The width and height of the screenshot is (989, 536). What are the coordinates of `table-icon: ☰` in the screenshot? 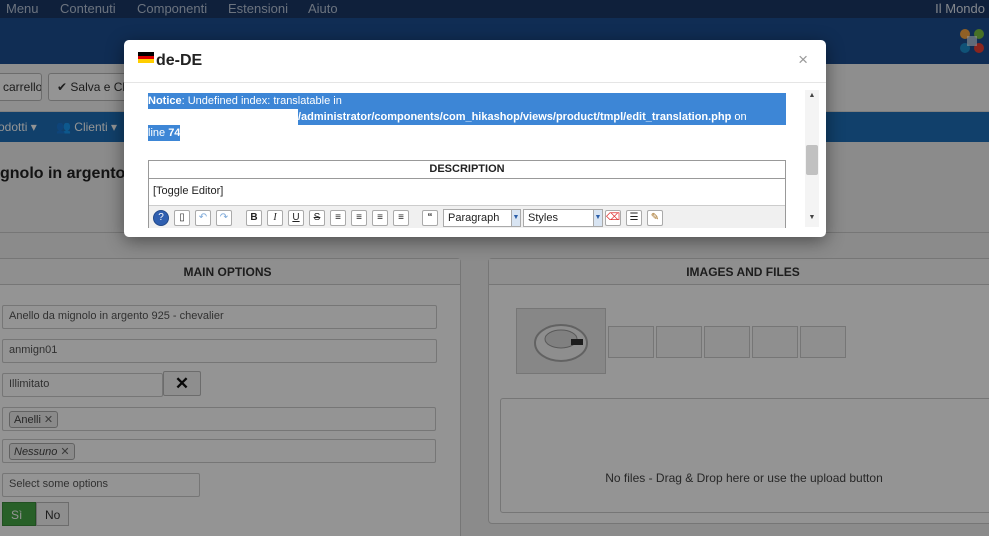 It's located at (634, 218).